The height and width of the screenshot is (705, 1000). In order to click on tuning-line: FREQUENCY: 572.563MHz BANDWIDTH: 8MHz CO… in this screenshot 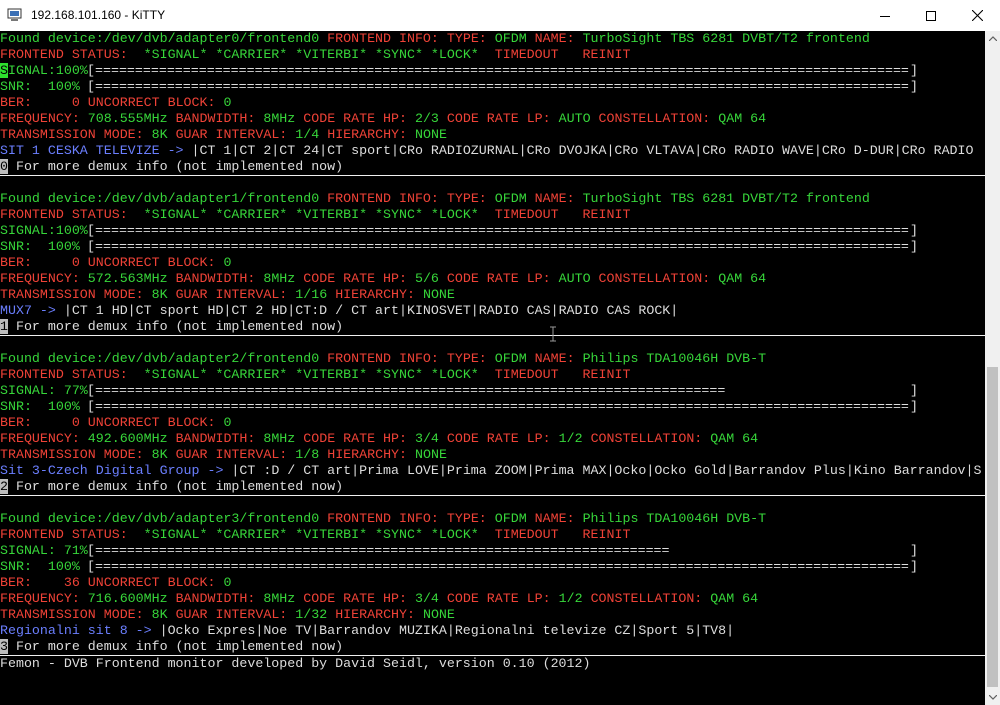, I will do `click(383, 279)`.